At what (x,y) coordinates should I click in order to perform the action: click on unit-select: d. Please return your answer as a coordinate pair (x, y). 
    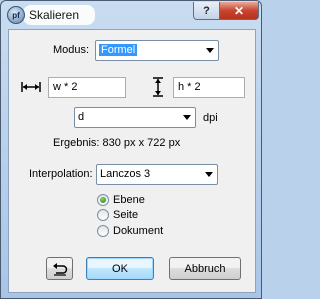
    Looking at the image, I should click on (135, 117).